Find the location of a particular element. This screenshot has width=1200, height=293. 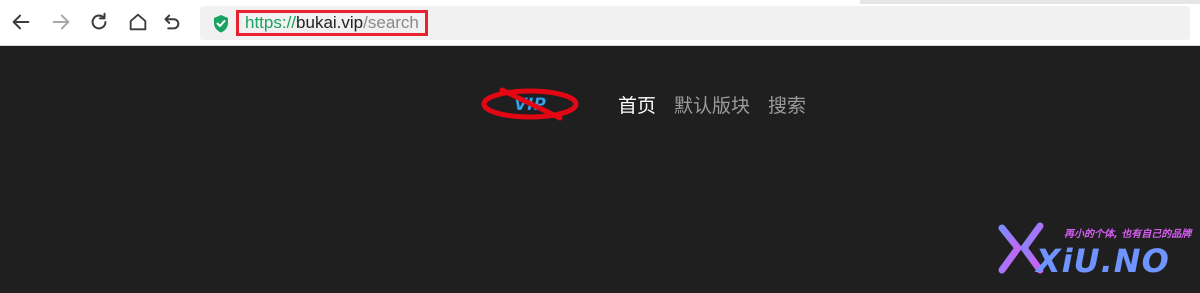

nav-default-board: 默认版块 is located at coordinates (712, 104).